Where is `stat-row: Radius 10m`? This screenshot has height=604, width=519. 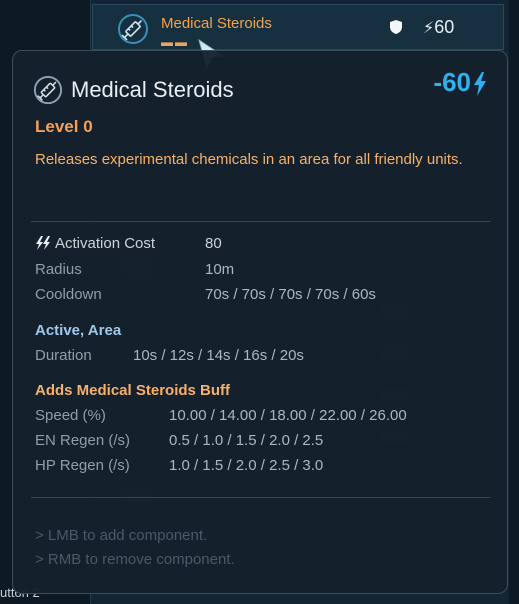
stat-row: Radius 10m is located at coordinates (134, 269).